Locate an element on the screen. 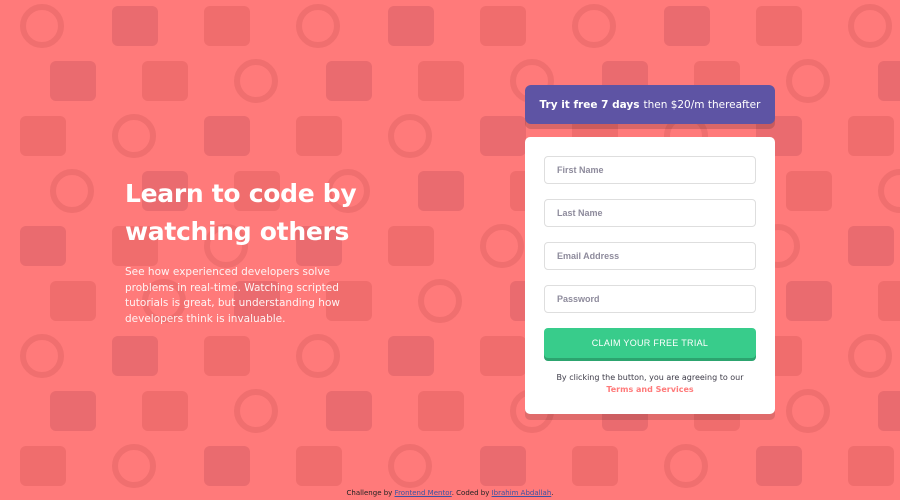  promo-rest-text: then $20/m thereafter is located at coordinates (702, 104).